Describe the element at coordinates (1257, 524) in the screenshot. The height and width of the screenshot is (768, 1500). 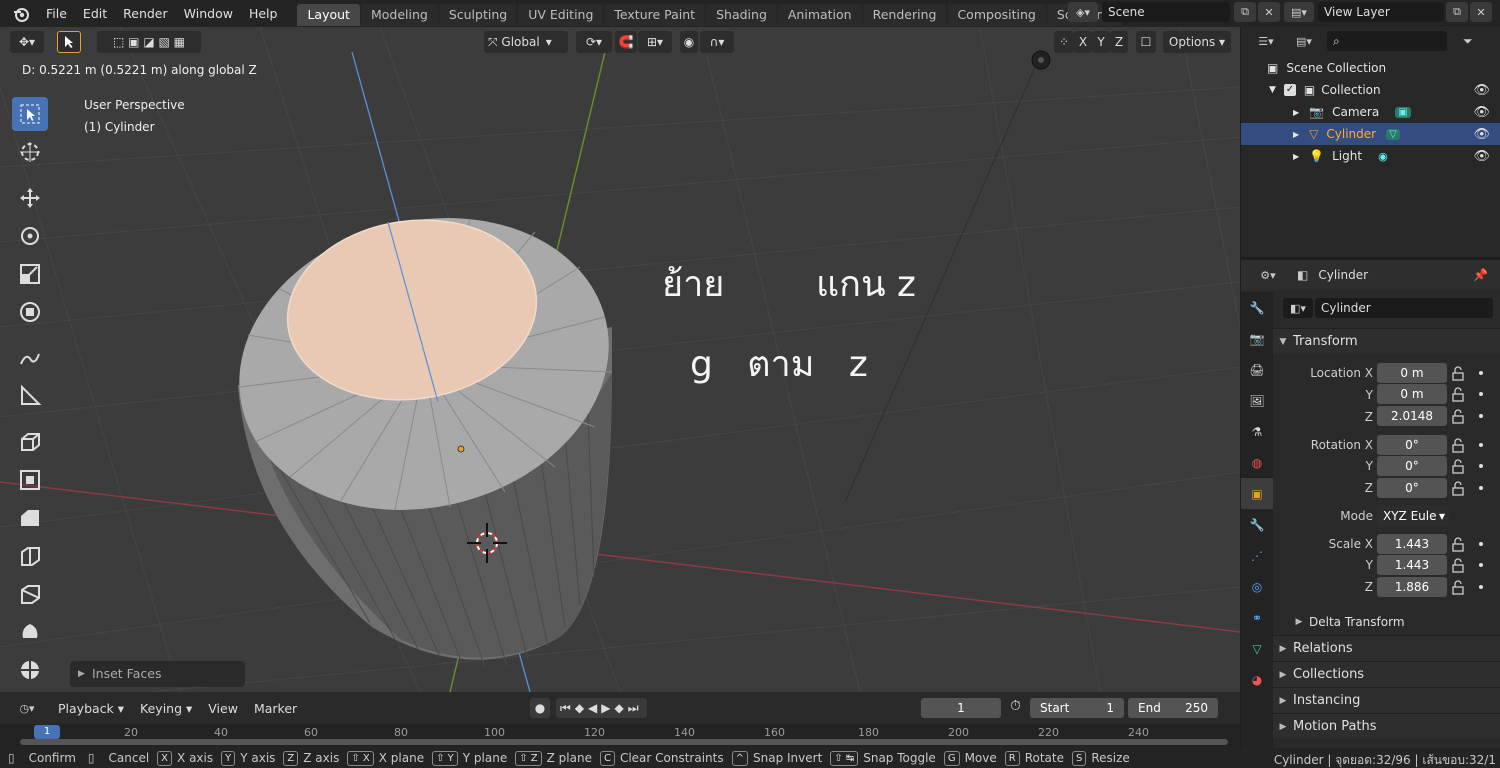
I see `modifier-tab-icon: 🔧` at that location.